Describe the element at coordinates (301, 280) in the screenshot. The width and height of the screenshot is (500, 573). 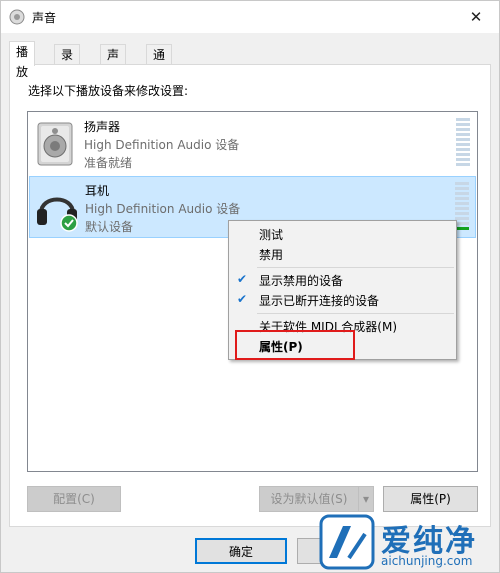
I see `menu-item-show-disabled: 显示禁用的设备` at that location.